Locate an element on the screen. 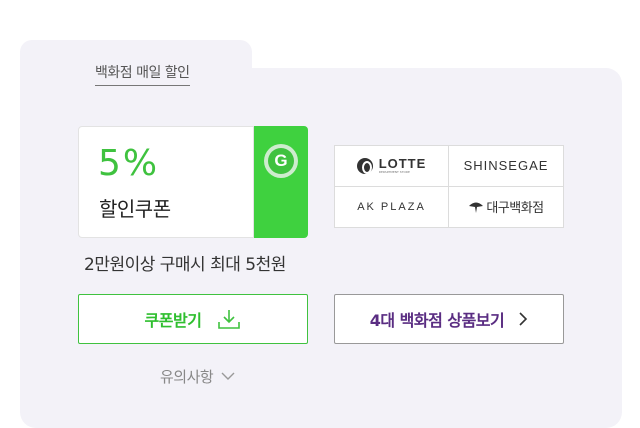 Image resolution: width=640 pixels, height=428 pixels. coupon-condition: 2만원이상 구매시 최대 5천원 is located at coordinates (185, 265).